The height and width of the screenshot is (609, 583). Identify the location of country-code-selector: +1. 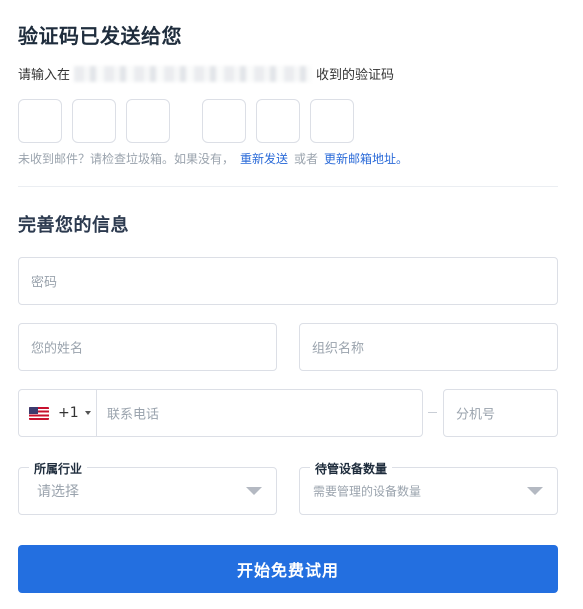
(58, 413).